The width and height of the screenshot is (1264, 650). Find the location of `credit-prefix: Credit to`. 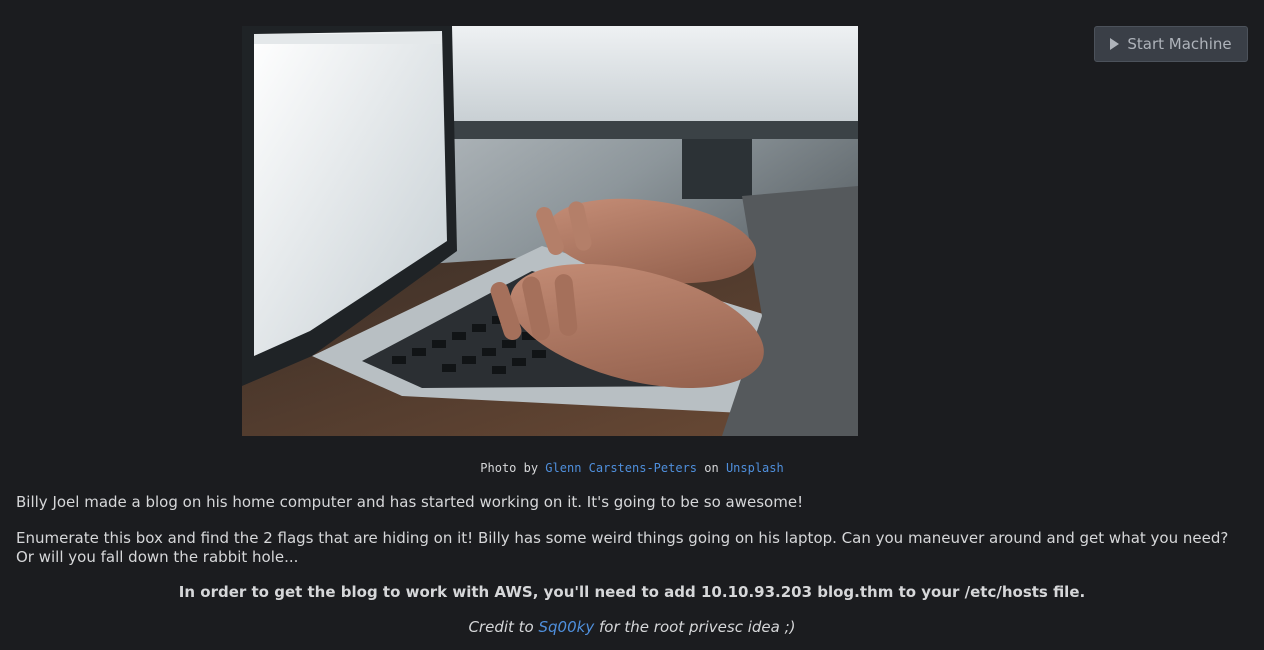

credit-prefix: Credit to is located at coordinates (501, 627).